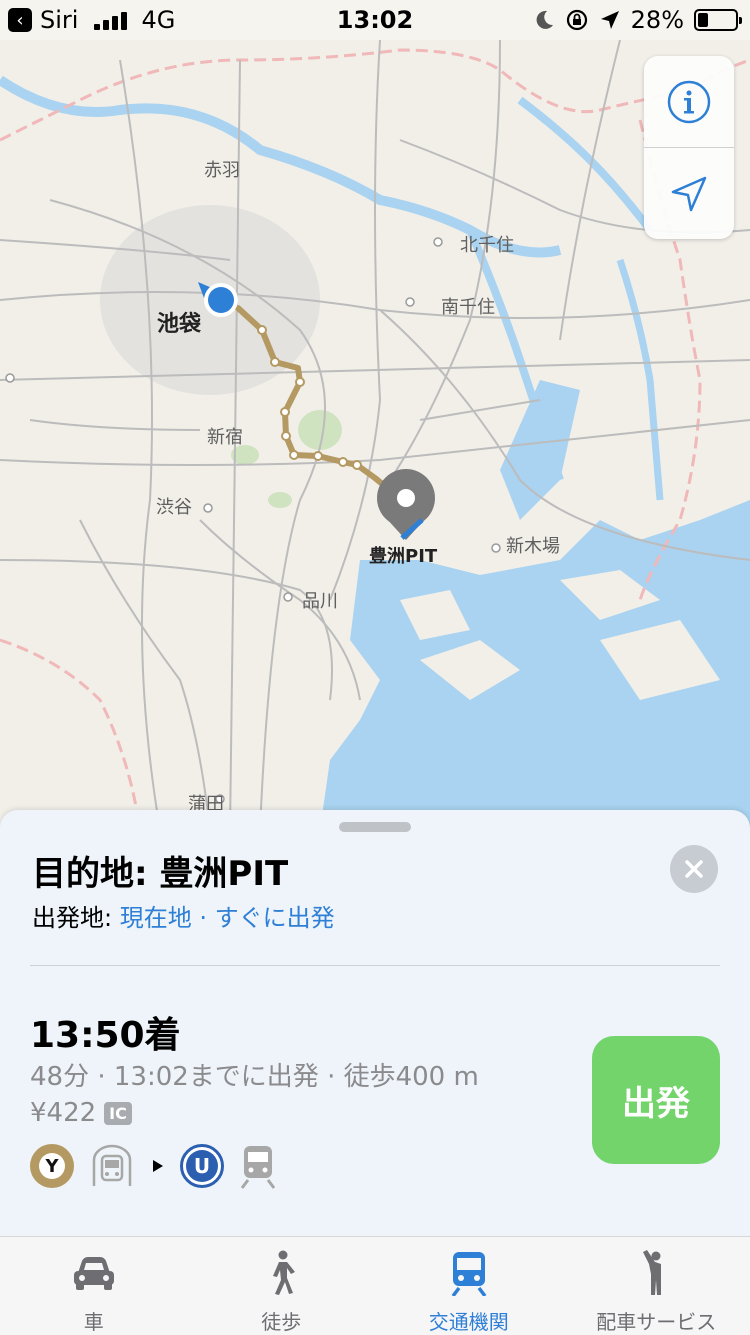 The image size is (750, 1335). I want to click on divider, so click(375, 965).